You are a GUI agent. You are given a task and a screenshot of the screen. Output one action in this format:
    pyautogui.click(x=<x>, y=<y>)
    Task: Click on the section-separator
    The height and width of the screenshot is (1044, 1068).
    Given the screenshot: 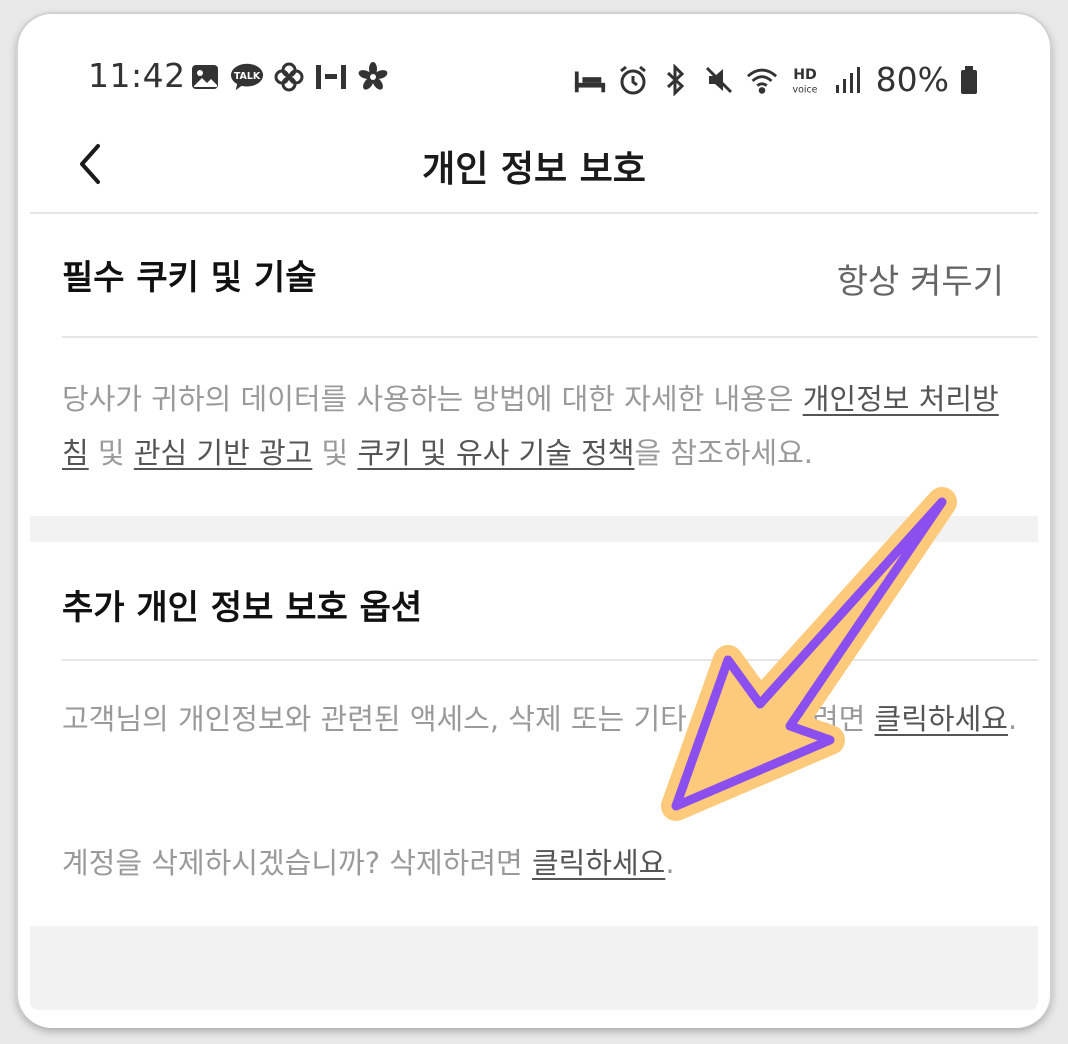 What is the action you would take?
    pyautogui.click(x=534, y=529)
    